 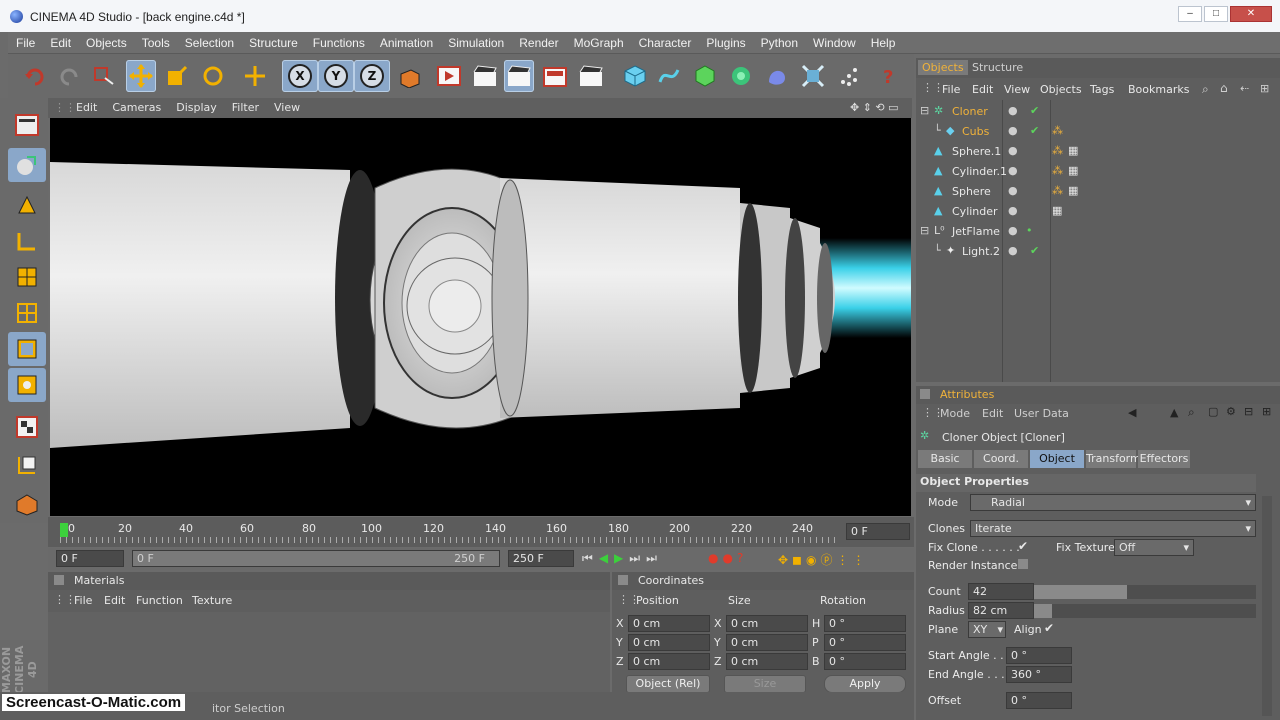 I want to click on mode-dropdown: Radial ▾, so click(x=1113, y=502).